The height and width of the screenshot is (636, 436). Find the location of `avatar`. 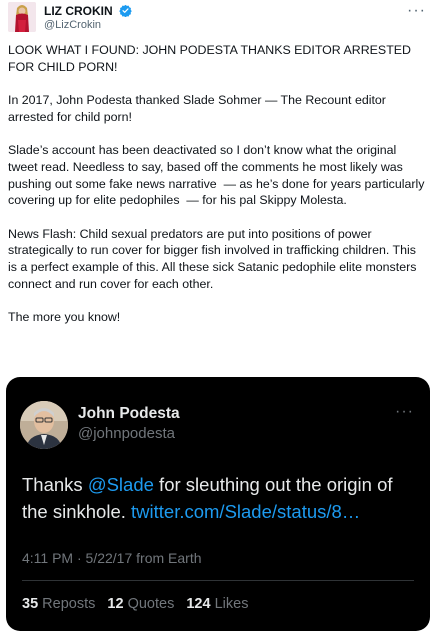

avatar is located at coordinates (22, 17).